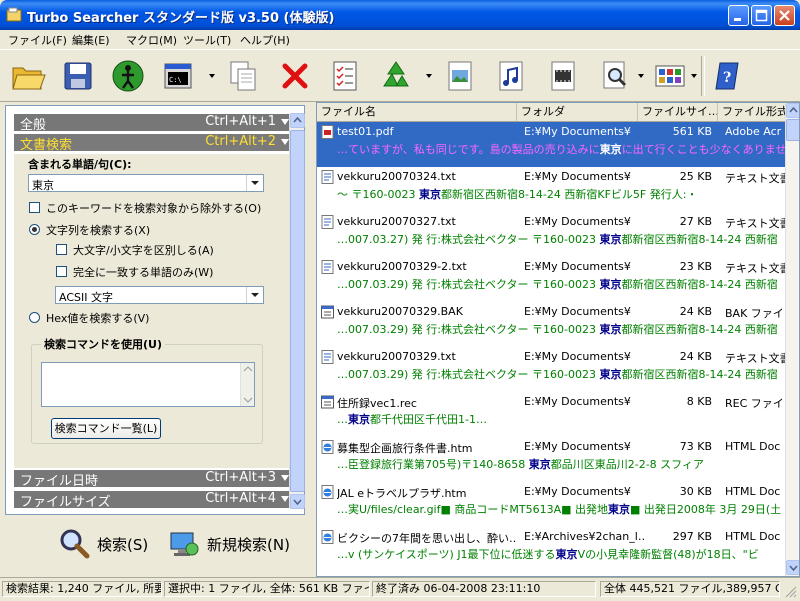  What do you see at coordinates (511, 76) in the screenshot?
I see `music-button` at bounding box center [511, 76].